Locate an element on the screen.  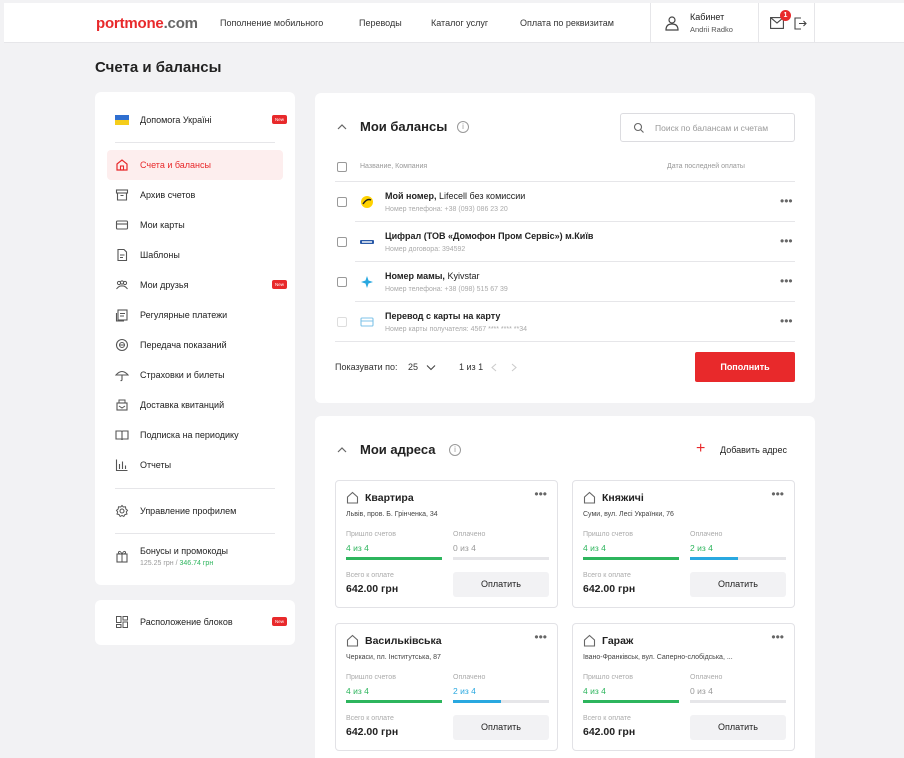
chevron-right-icon is located at coordinates (514, 367).